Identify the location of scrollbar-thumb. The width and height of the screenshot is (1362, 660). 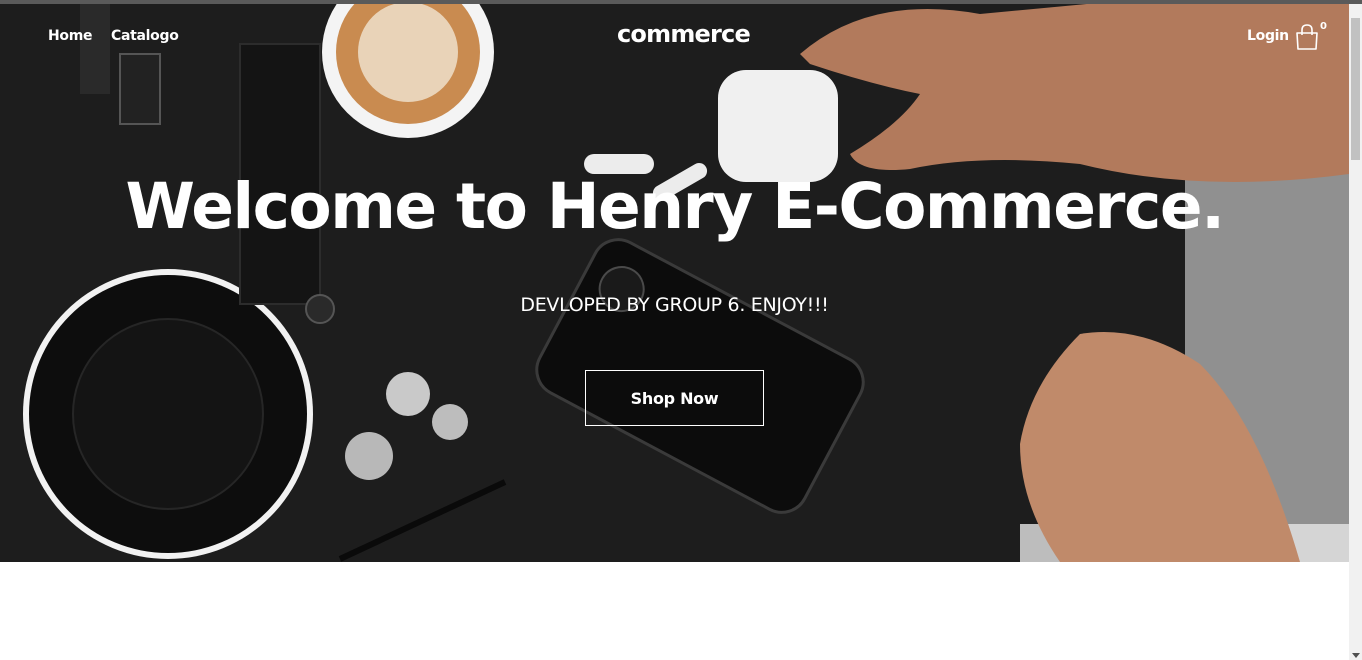
(1355, 89).